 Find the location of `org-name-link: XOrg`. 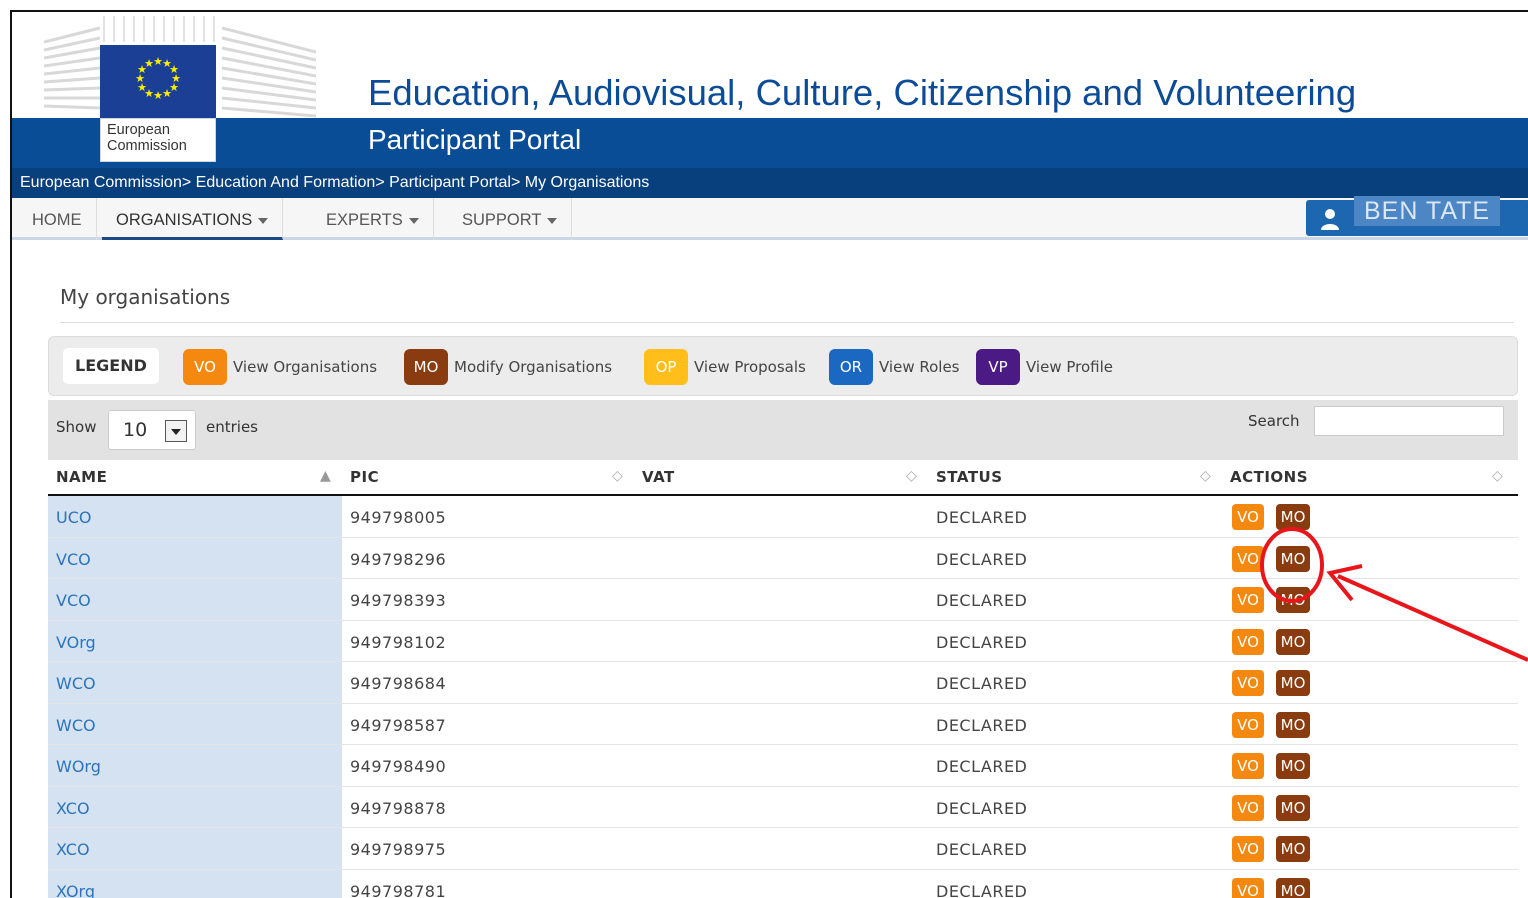

org-name-link: XOrg is located at coordinates (75, 890).